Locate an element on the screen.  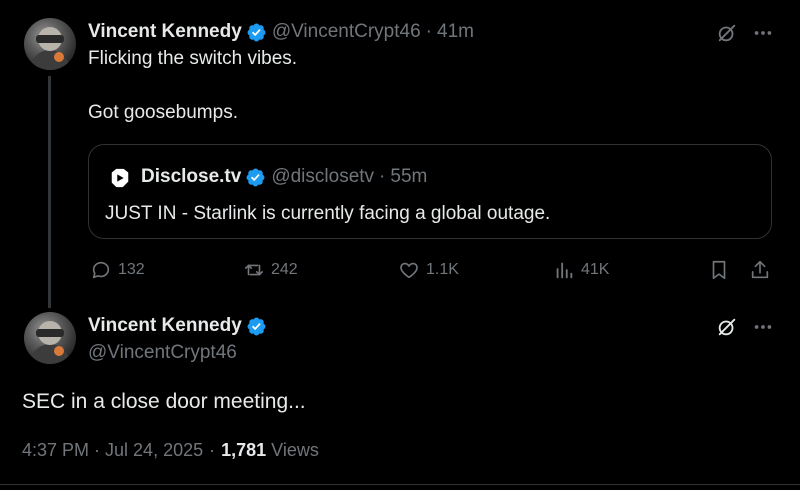
thread-connector-line is located at coordinates (49, 192).